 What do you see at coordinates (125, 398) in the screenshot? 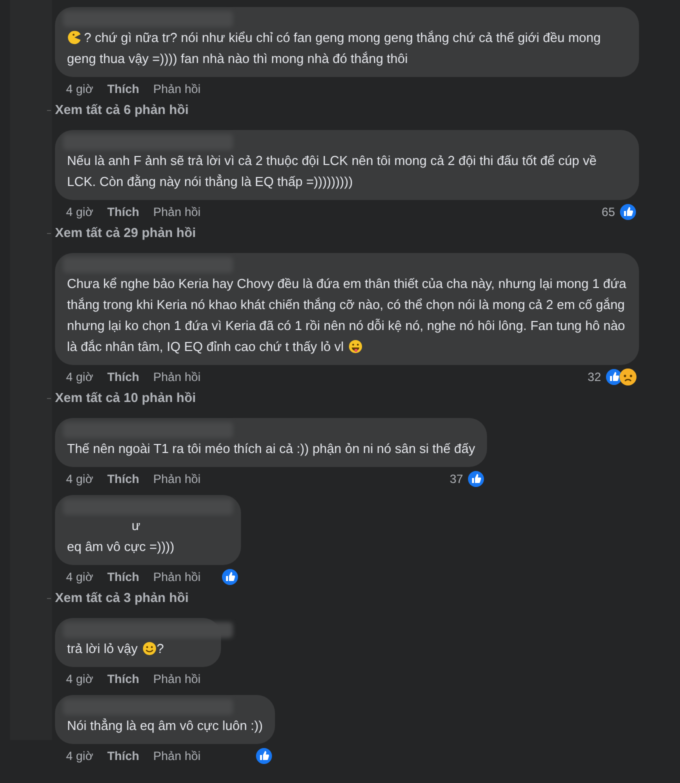
I see `view-replies-link: Xem tất cả 10 phản hồi` at bounding box center [125, 398].